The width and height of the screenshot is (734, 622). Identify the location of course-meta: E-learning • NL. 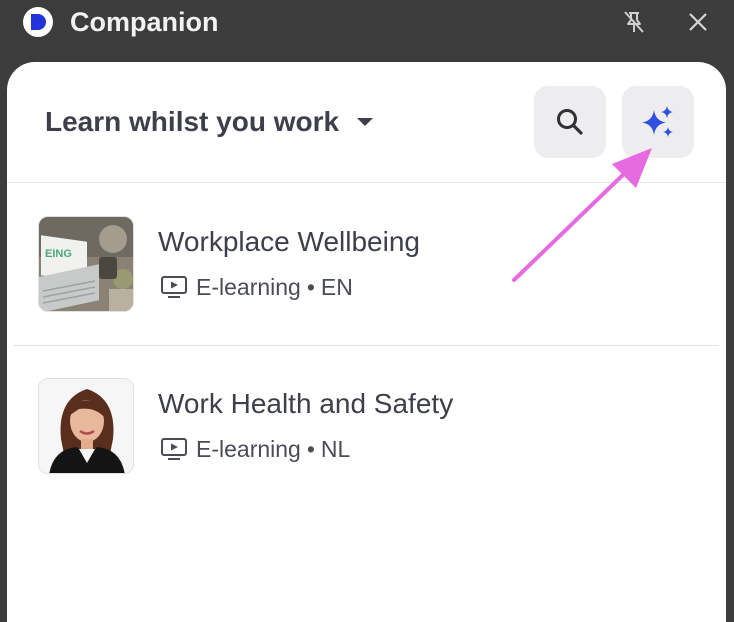
(255, 449).